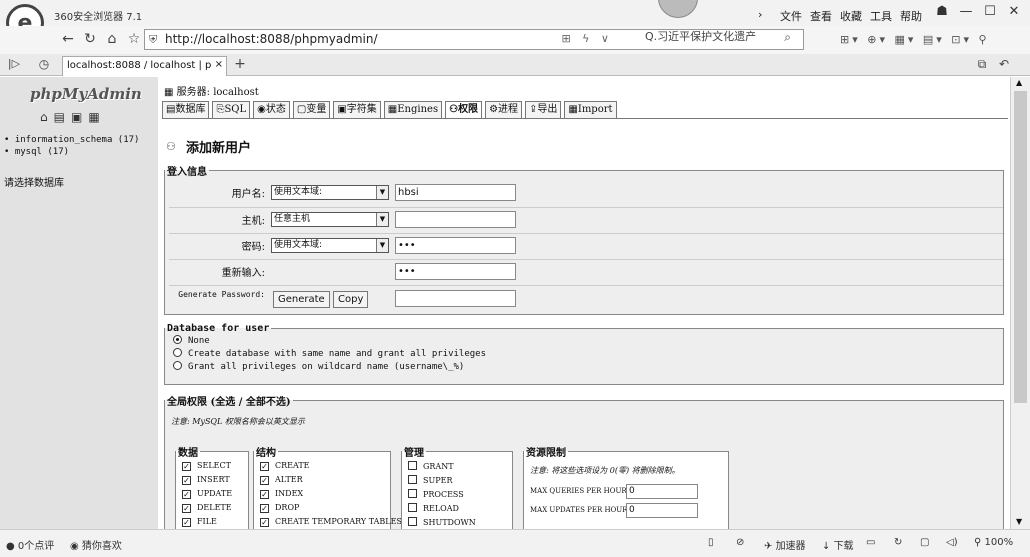  I want to click on screenshot-icon: ▭, so click(870, 542).